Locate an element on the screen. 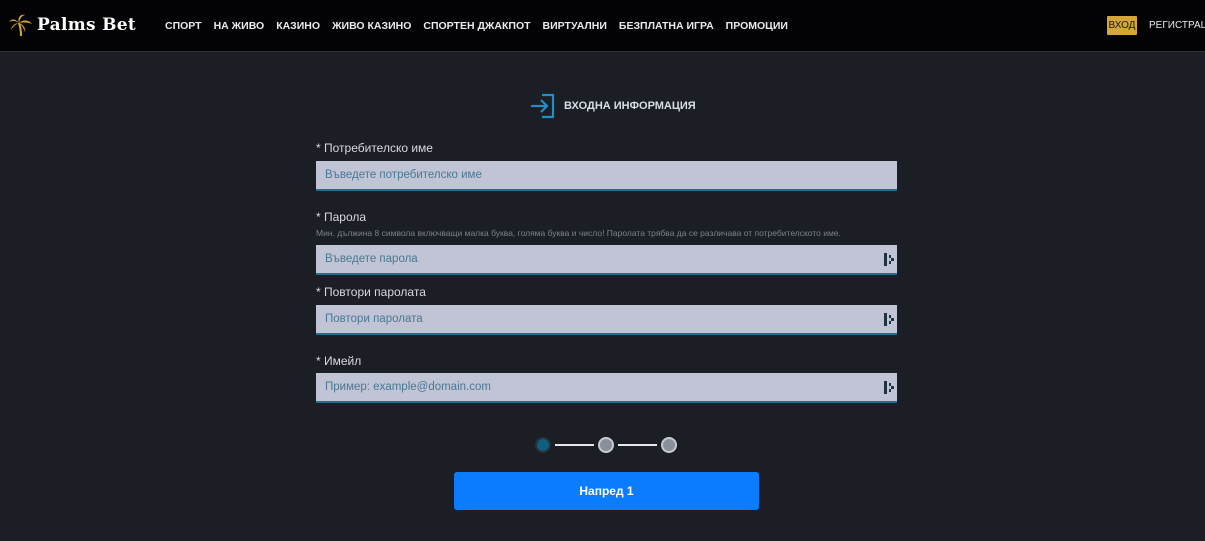 This screenshot has height=541, width=1205. email-field-wrapper is located at coordinates (606, 388).